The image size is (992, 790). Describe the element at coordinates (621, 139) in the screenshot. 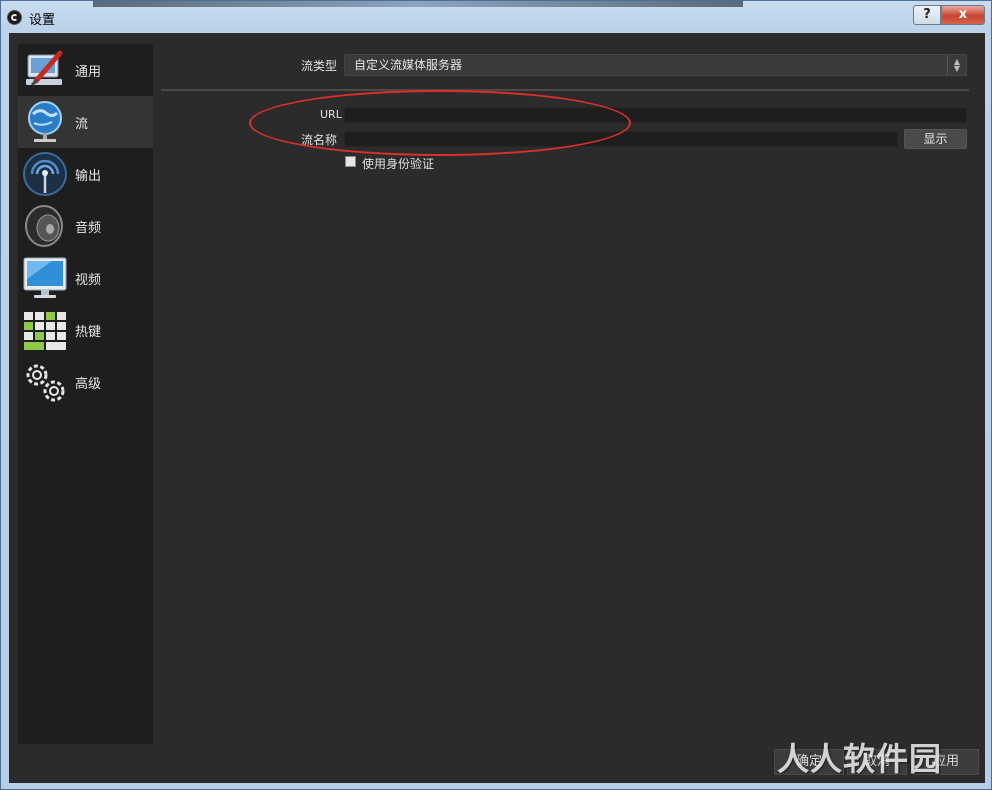

I see `stream-key-input` at that location.